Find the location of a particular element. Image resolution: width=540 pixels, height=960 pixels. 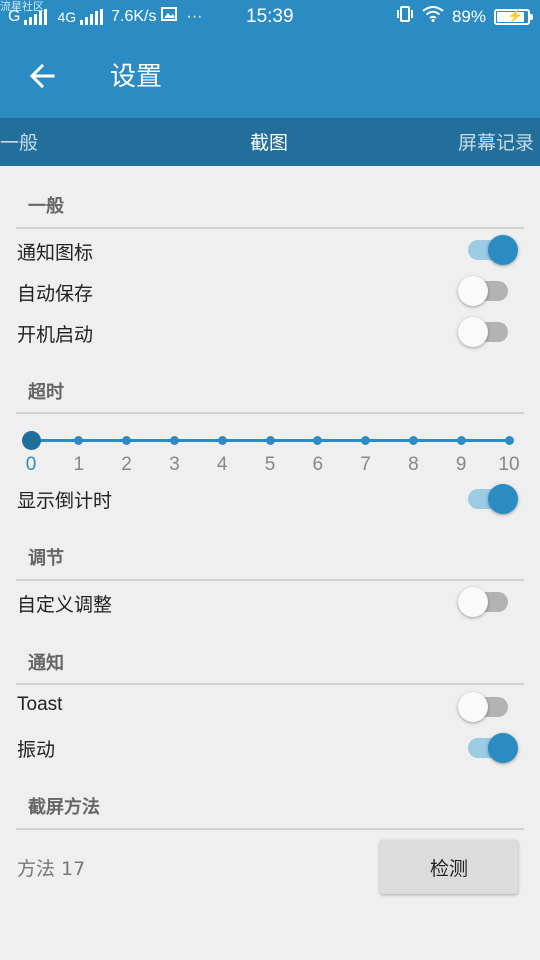

status-right: 89% ⚡ is located at coordinates (464, 16).